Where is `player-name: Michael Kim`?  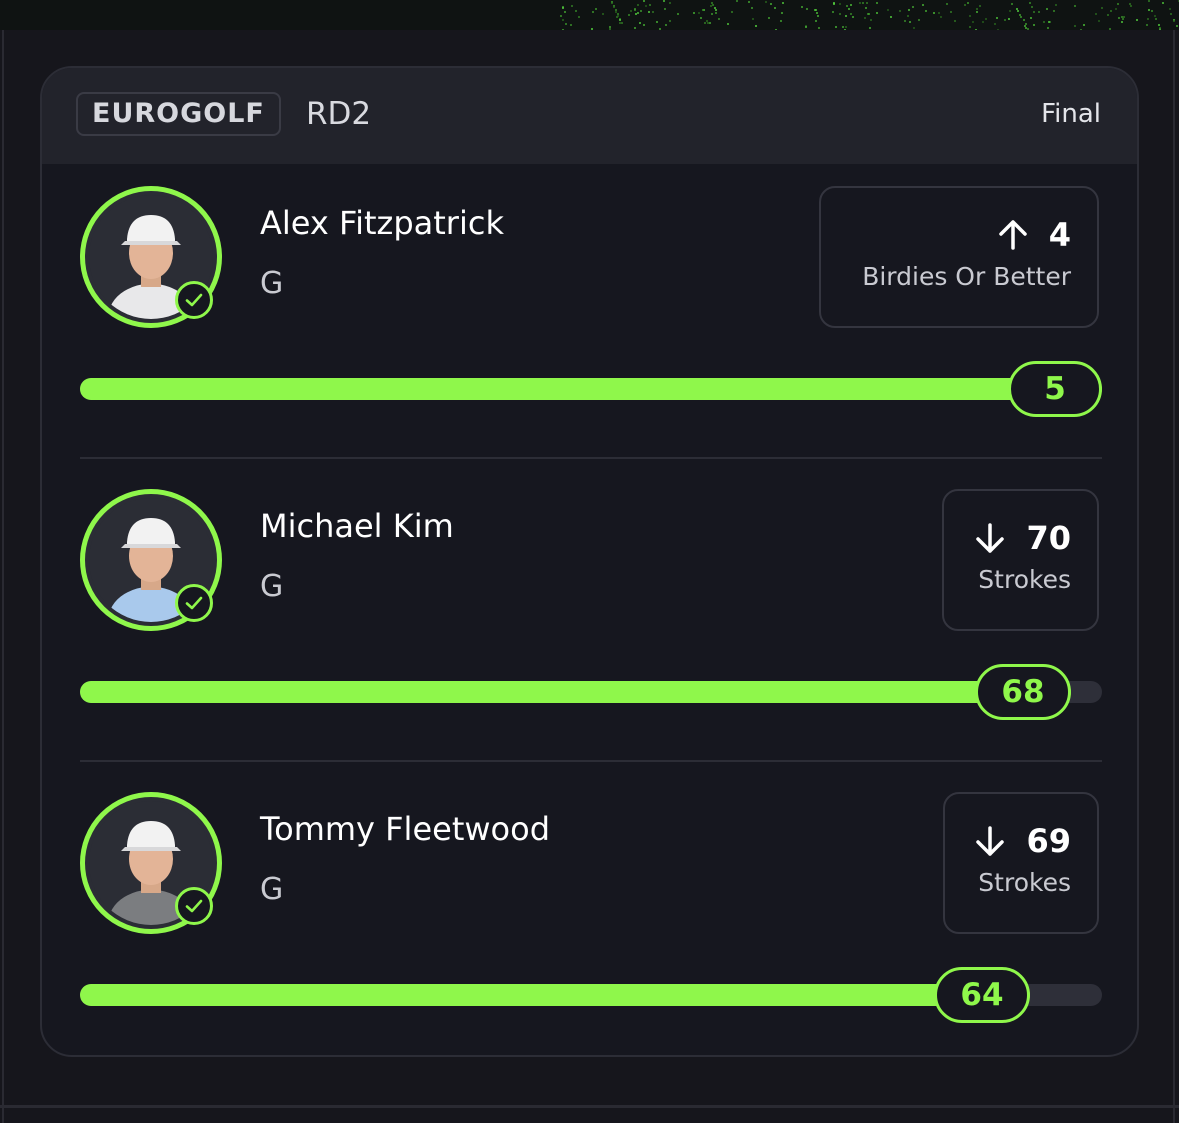
player-name: Michael Kim is located at coordinates (357, 526).